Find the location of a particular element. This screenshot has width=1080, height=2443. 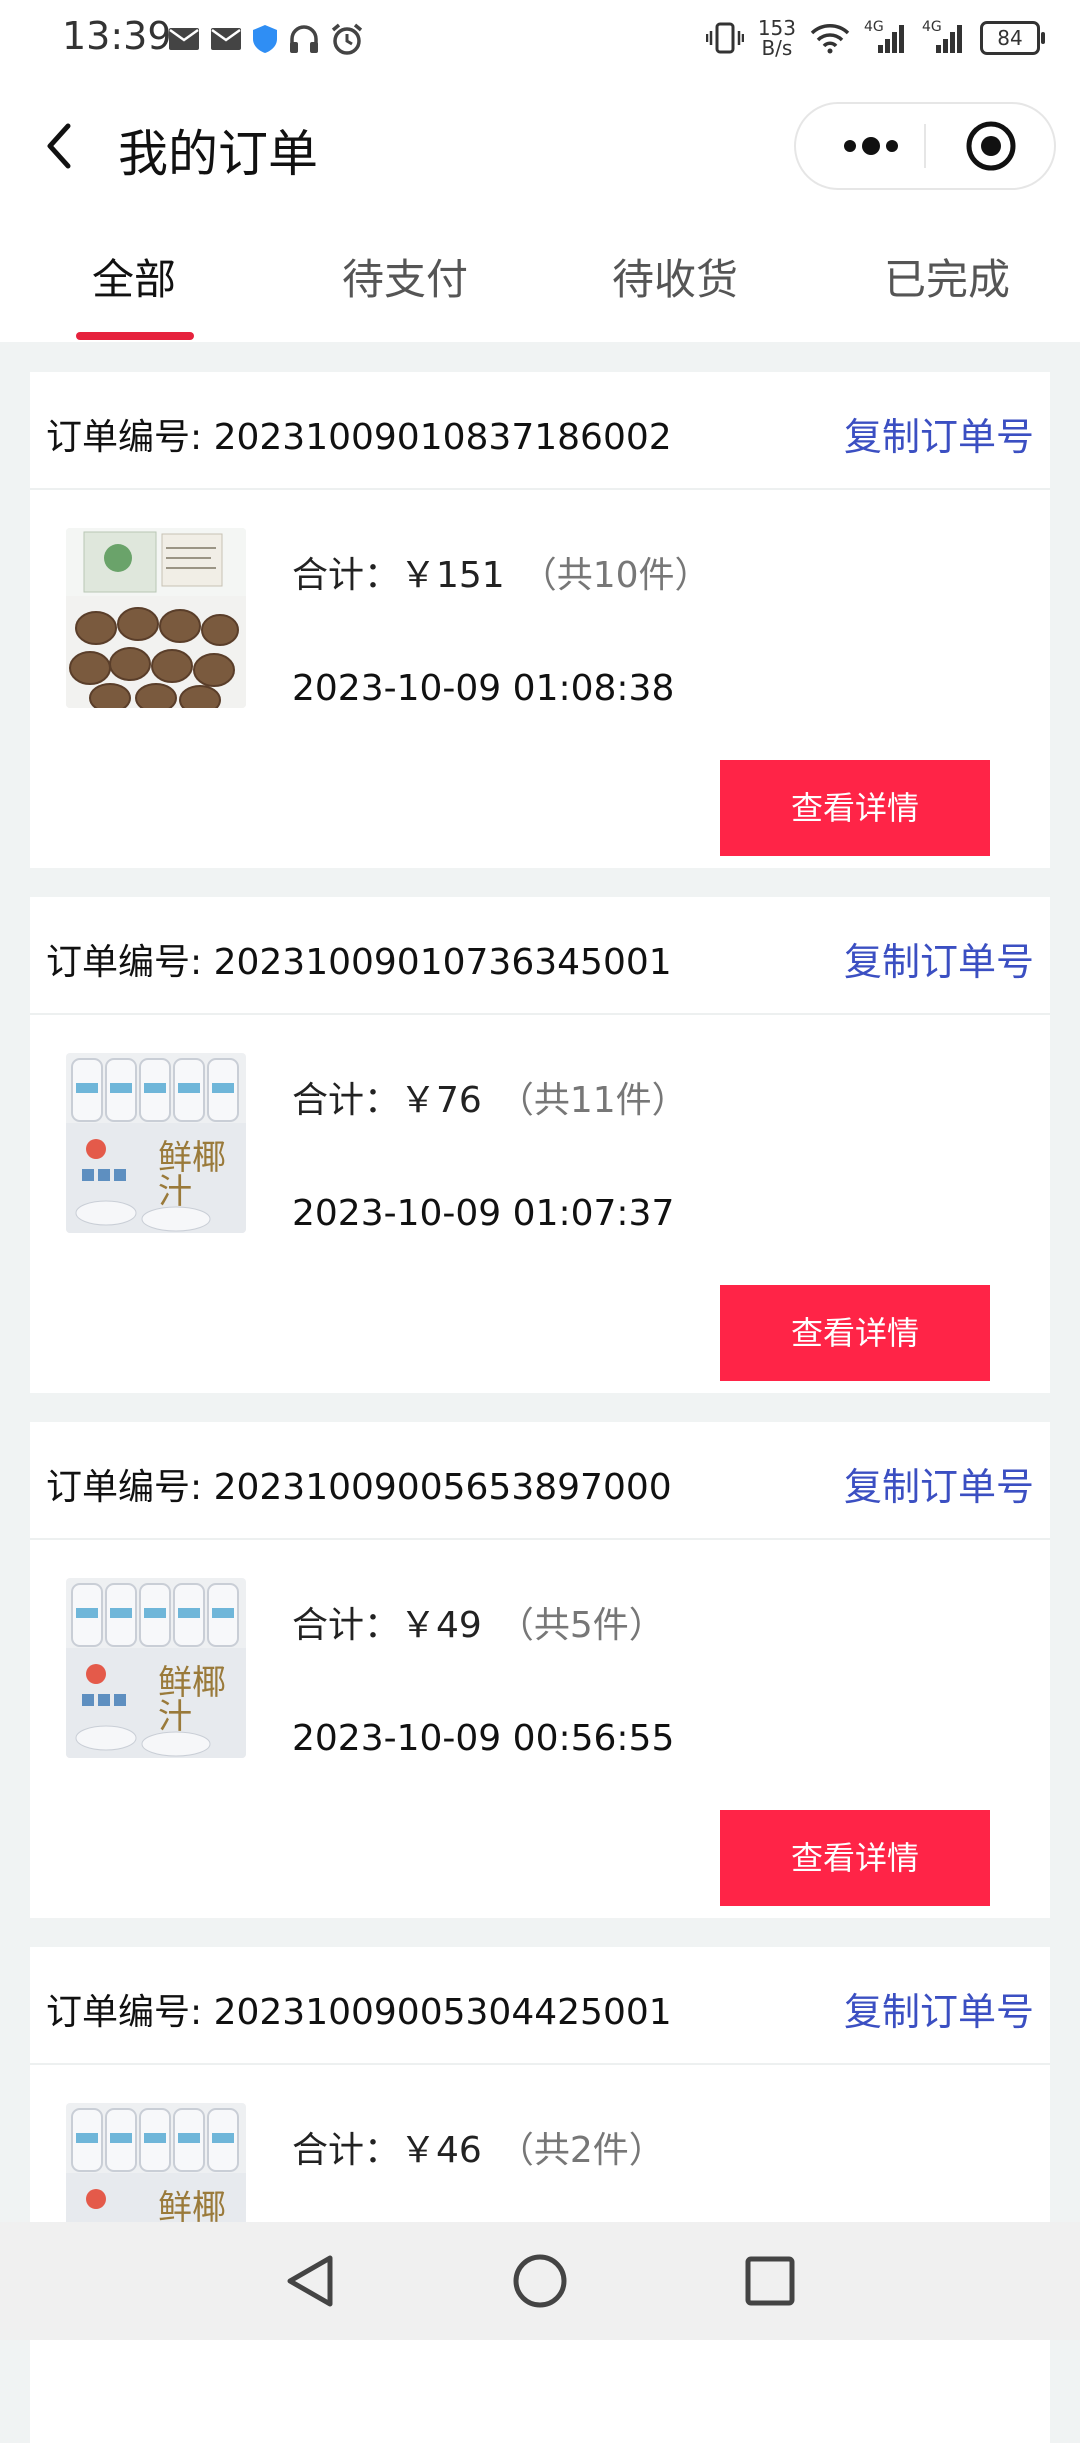

order-card-header: 订单编号: 20231009005653897000 复制订单号 is located at coordinates (540, 1481).